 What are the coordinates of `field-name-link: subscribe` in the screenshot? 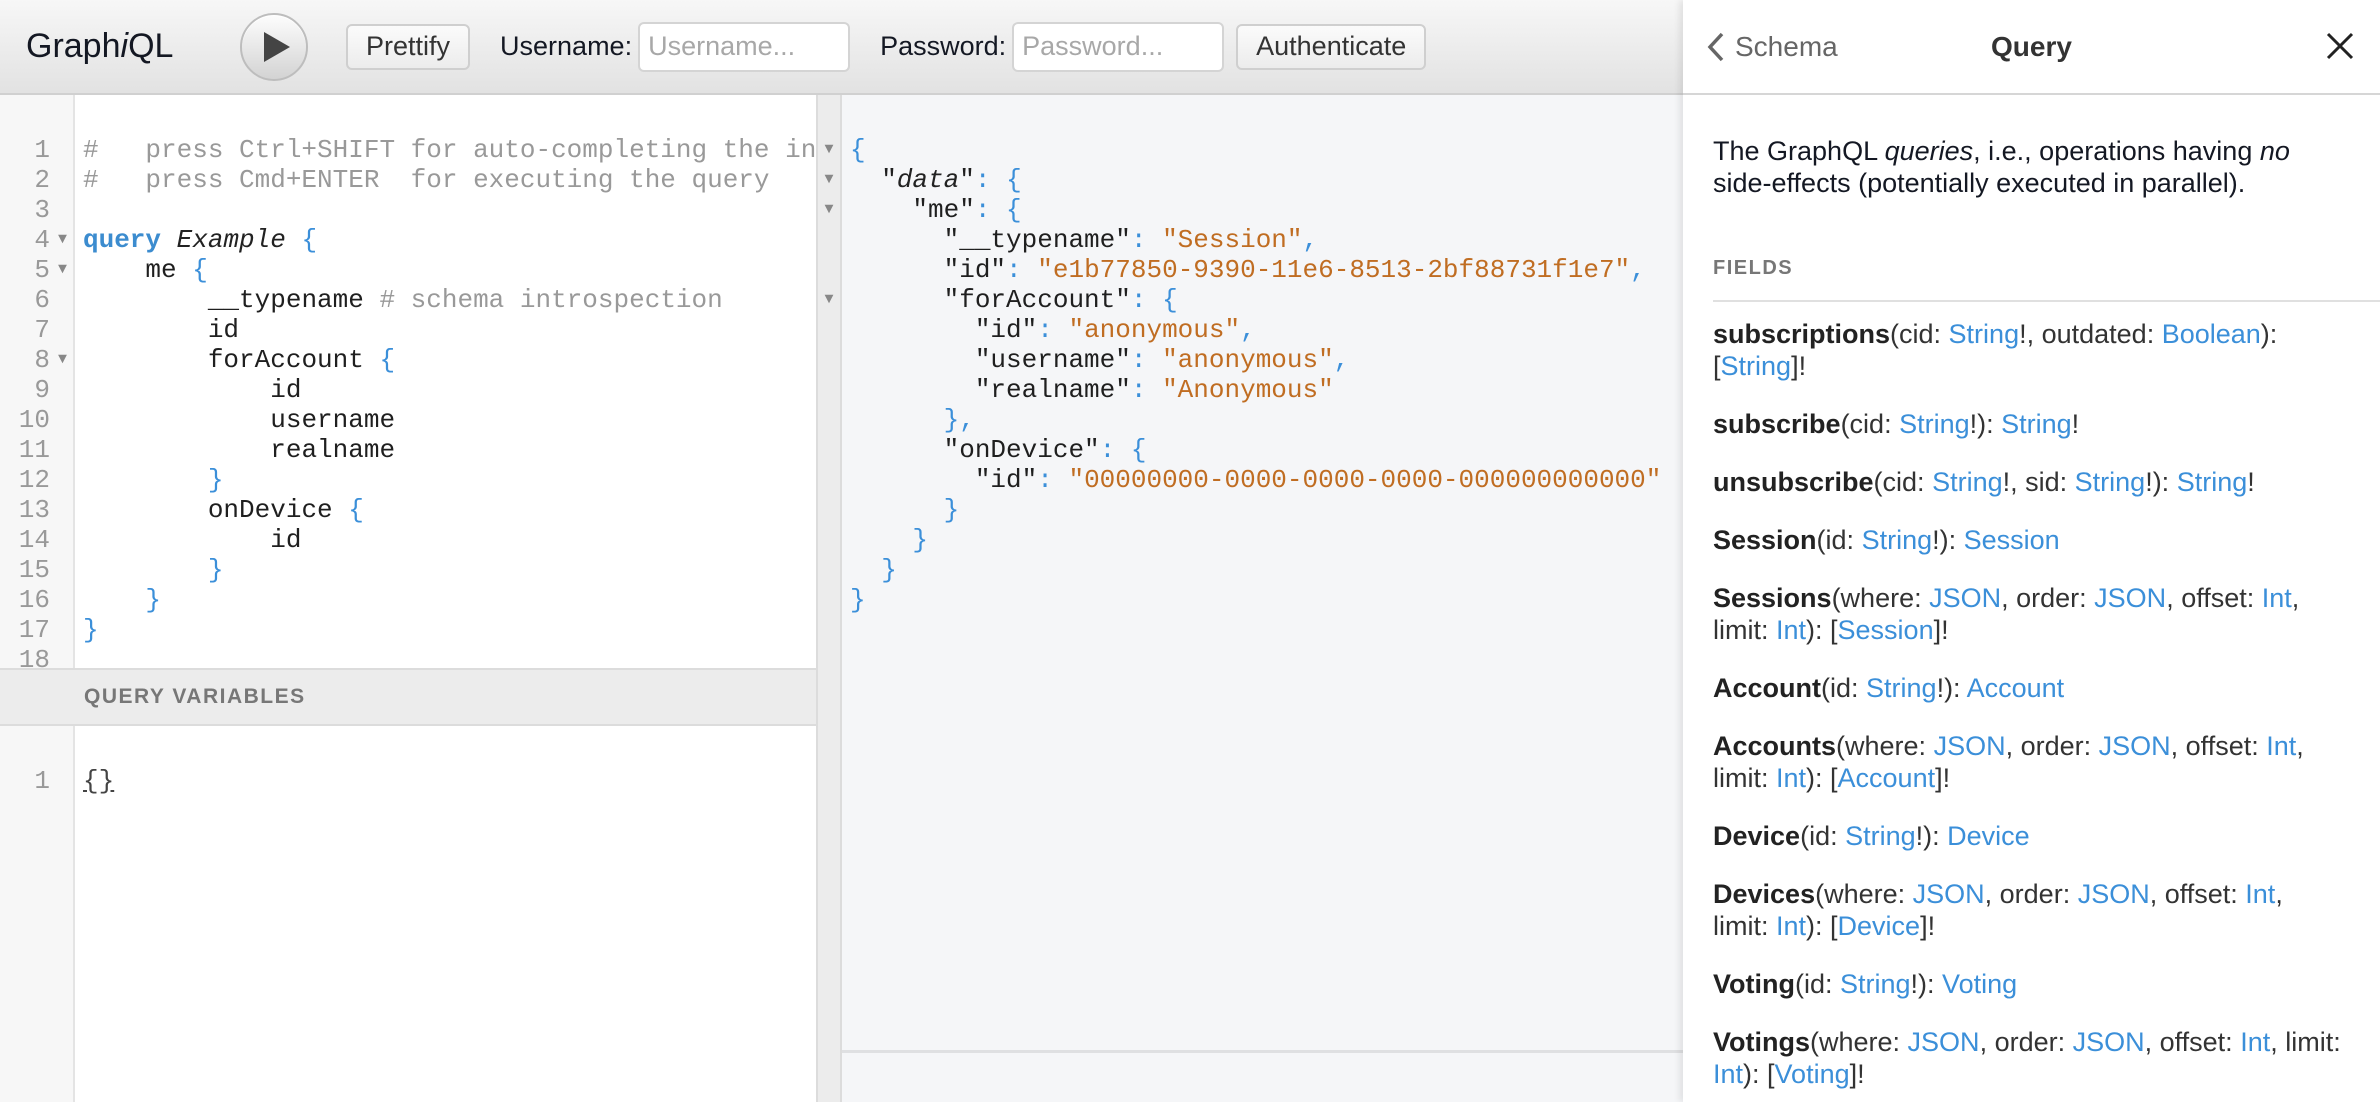 It's located at (1777, 424).